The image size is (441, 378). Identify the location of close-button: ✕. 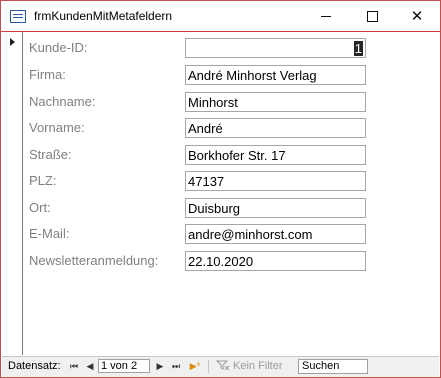
(417, 16).